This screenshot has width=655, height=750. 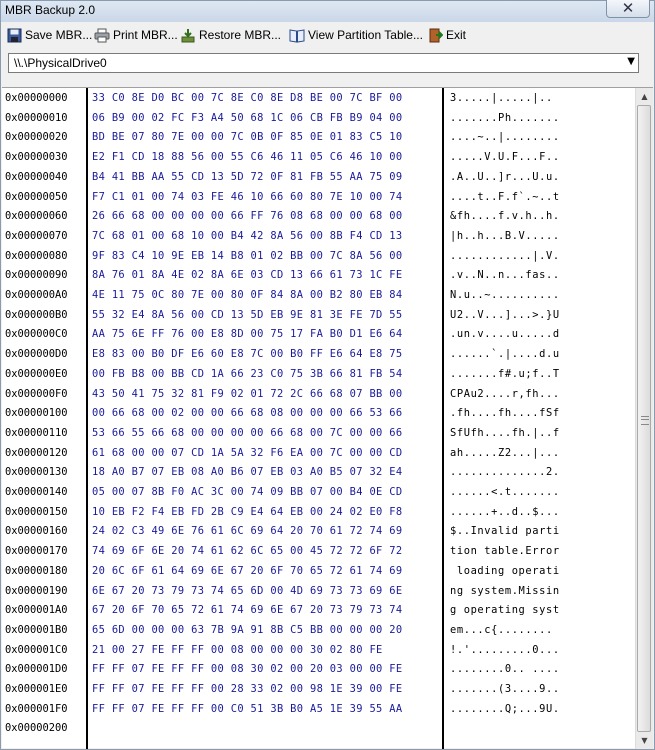 What do you see at coordinates (36, 373) in the screenshot?
I see `row-offset: 0x000000E0` at bounding box center [36, 373].